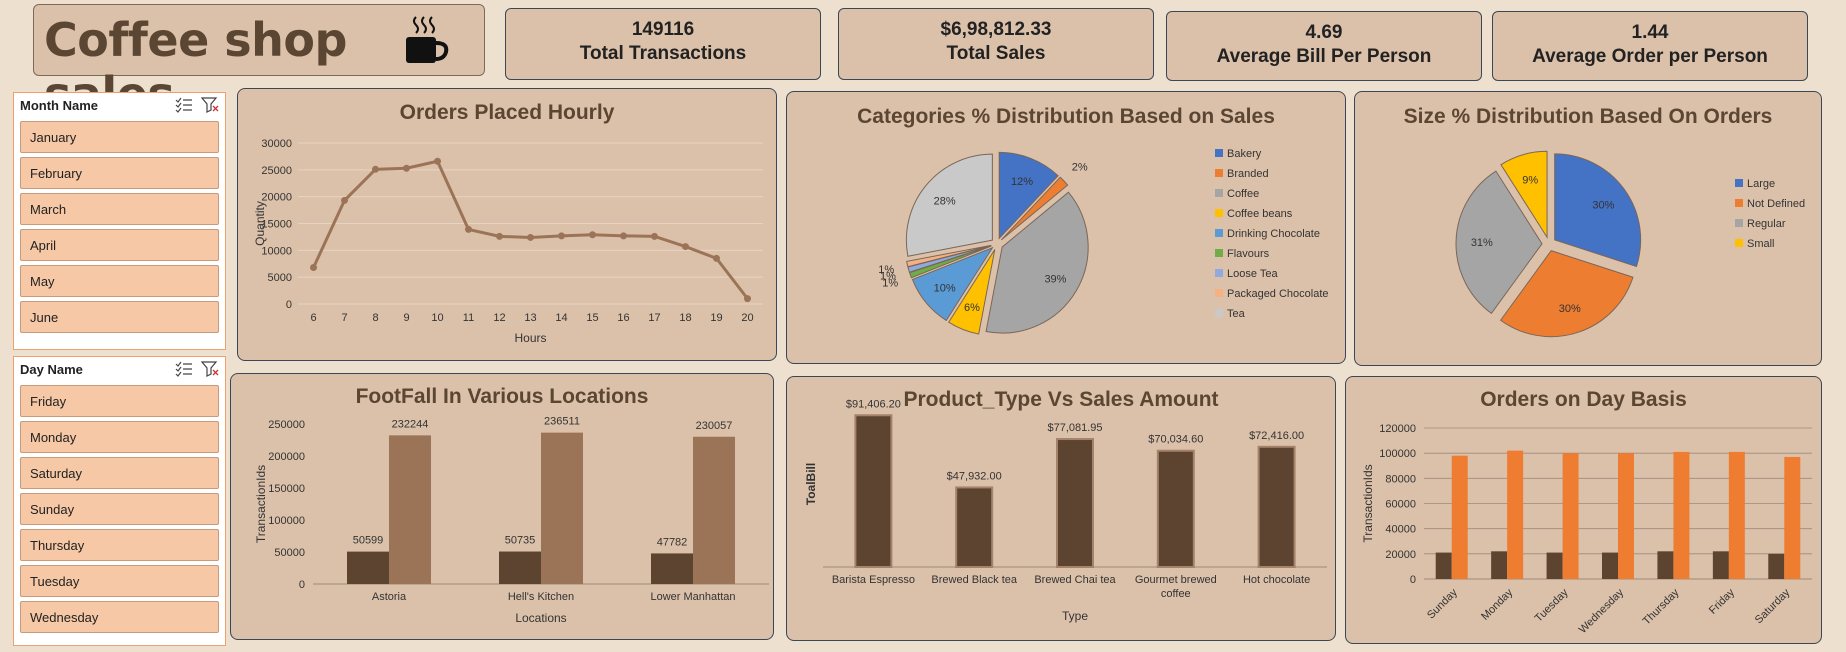 The height and width of the screenshot is (652, 1846). What do you see at coordinates (1497, 604) in the screenshot?
I see `x-tick-label: Monday` at bounding box center [1497, 604].